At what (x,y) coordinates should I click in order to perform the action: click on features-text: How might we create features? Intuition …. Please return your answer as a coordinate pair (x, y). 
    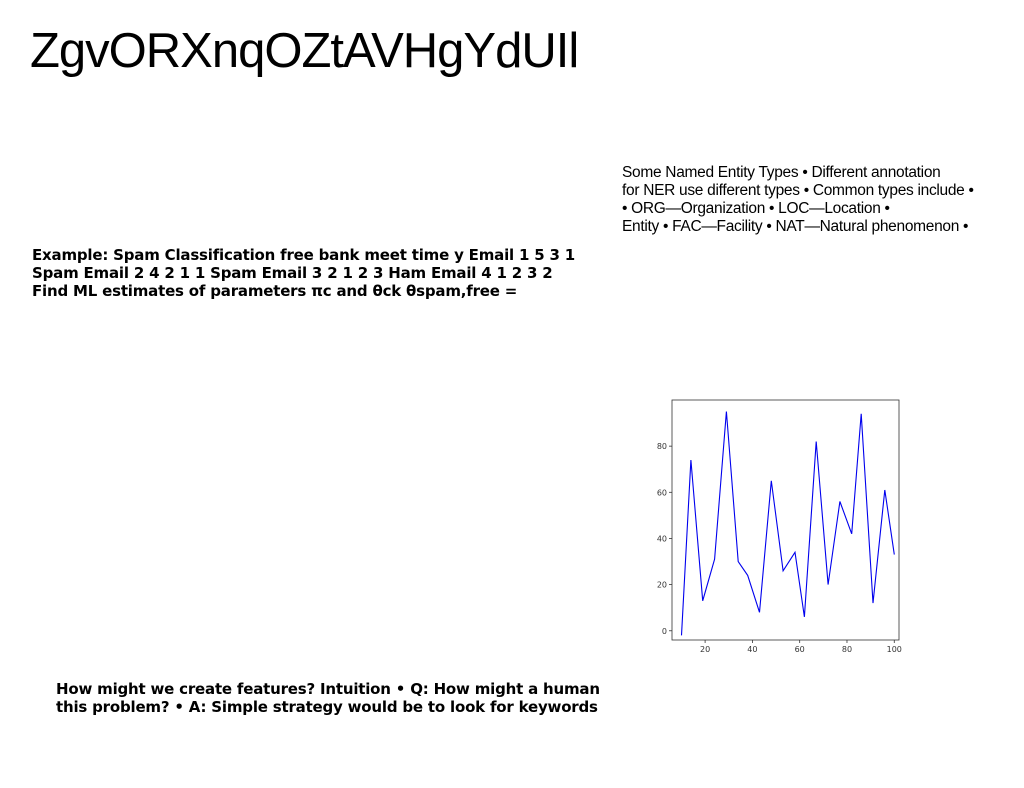
    Looking at the image, I should click on (328, 698).